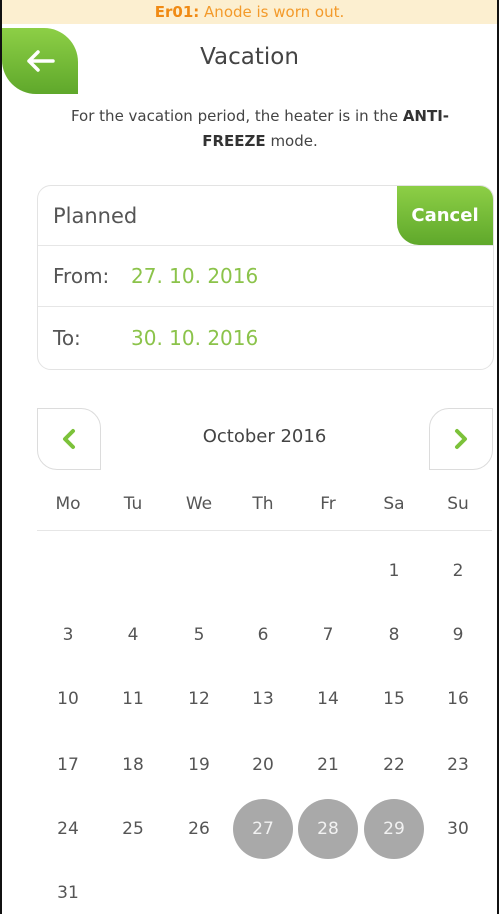 Image resolution: width=499 pixels, height=923 pixels. What do you see at coordinates (265, 338) in the screenshot?
I see `to-row: To: 30. 10. 2016` at bounding box center [265, 338].